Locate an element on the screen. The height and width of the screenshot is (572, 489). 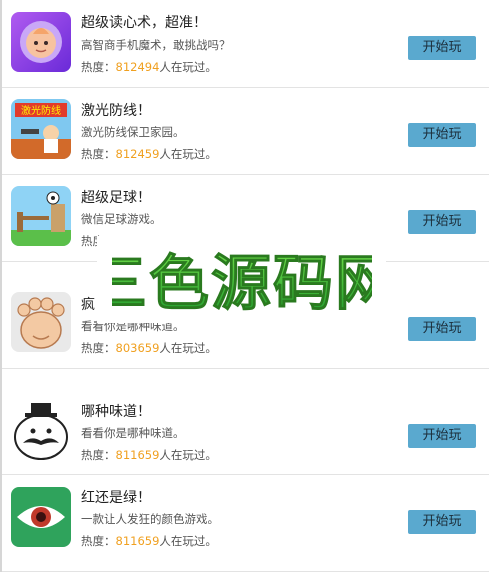
watermark-banner: 三色源码网 is located at coordinates (241, 279).